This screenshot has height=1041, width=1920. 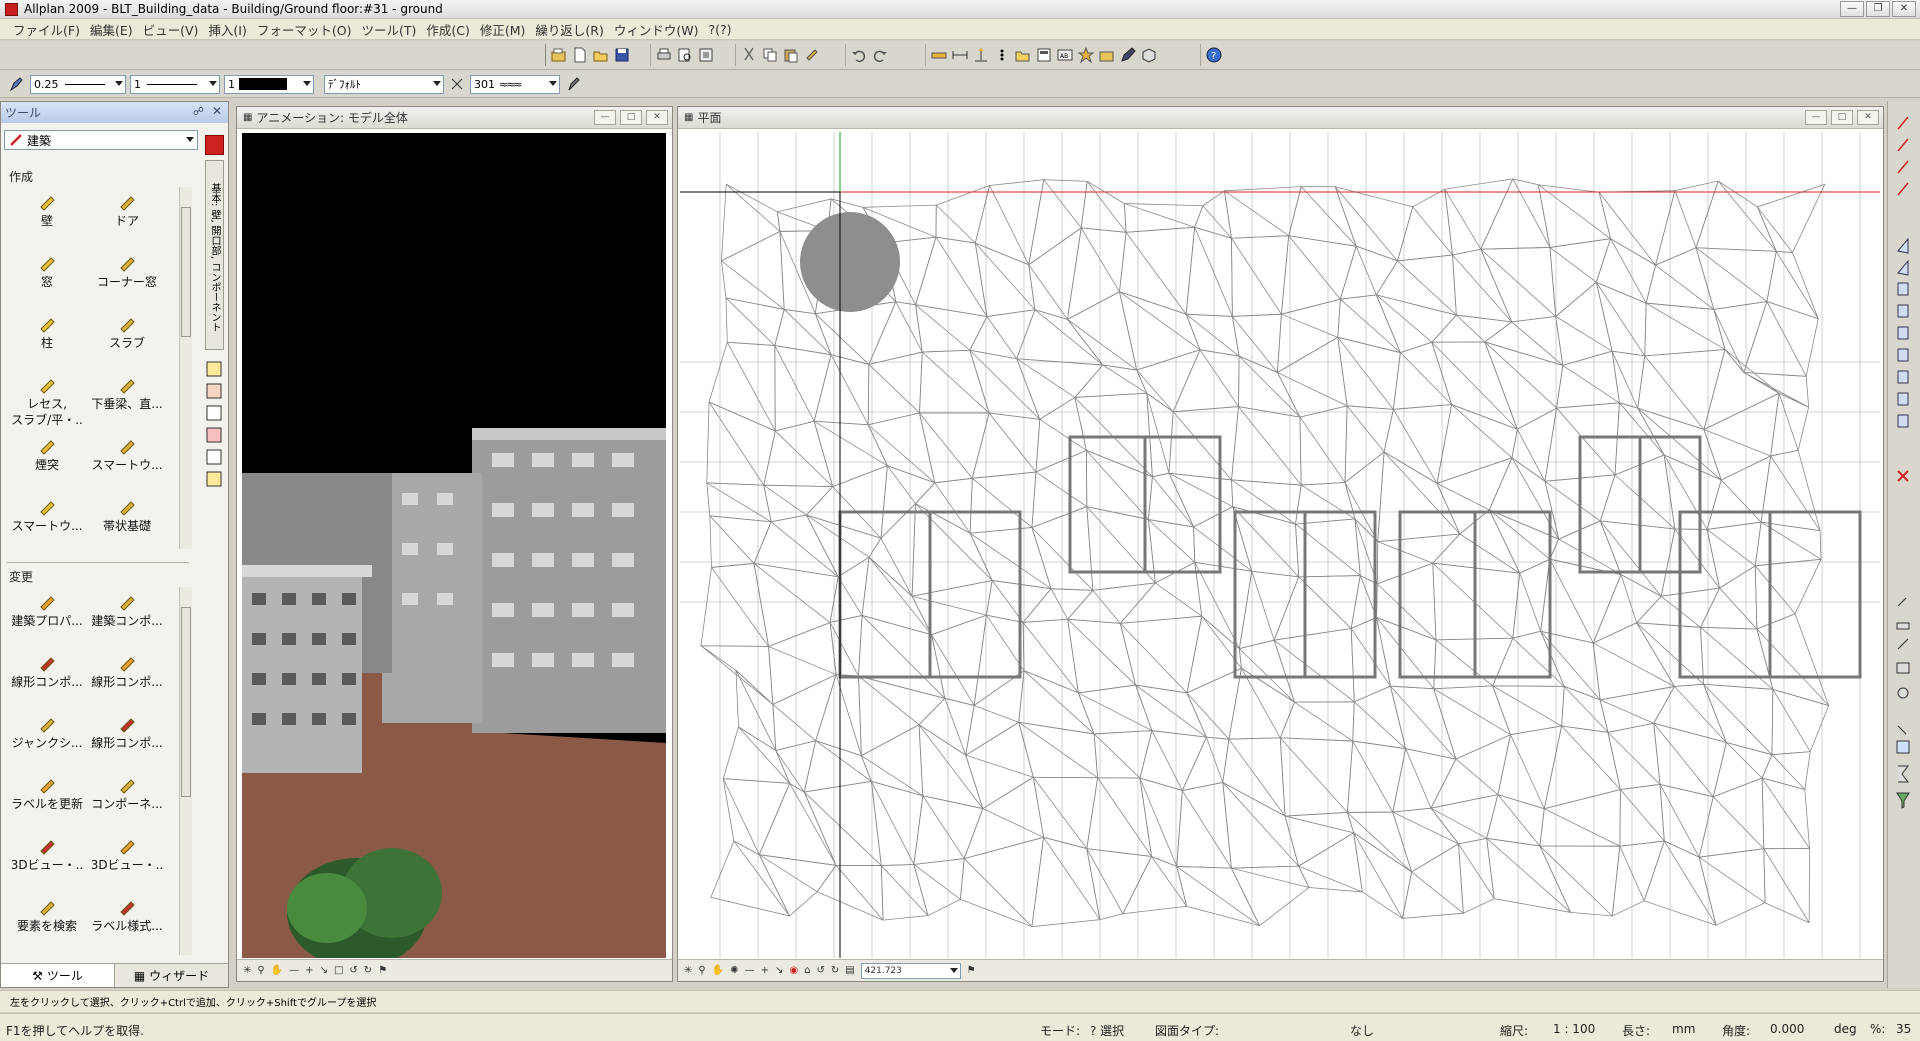 What do you see at coordinates (719, 29) in the screenshot?
I see `menu-help: ?(?)` at bounding box center [719, 29].